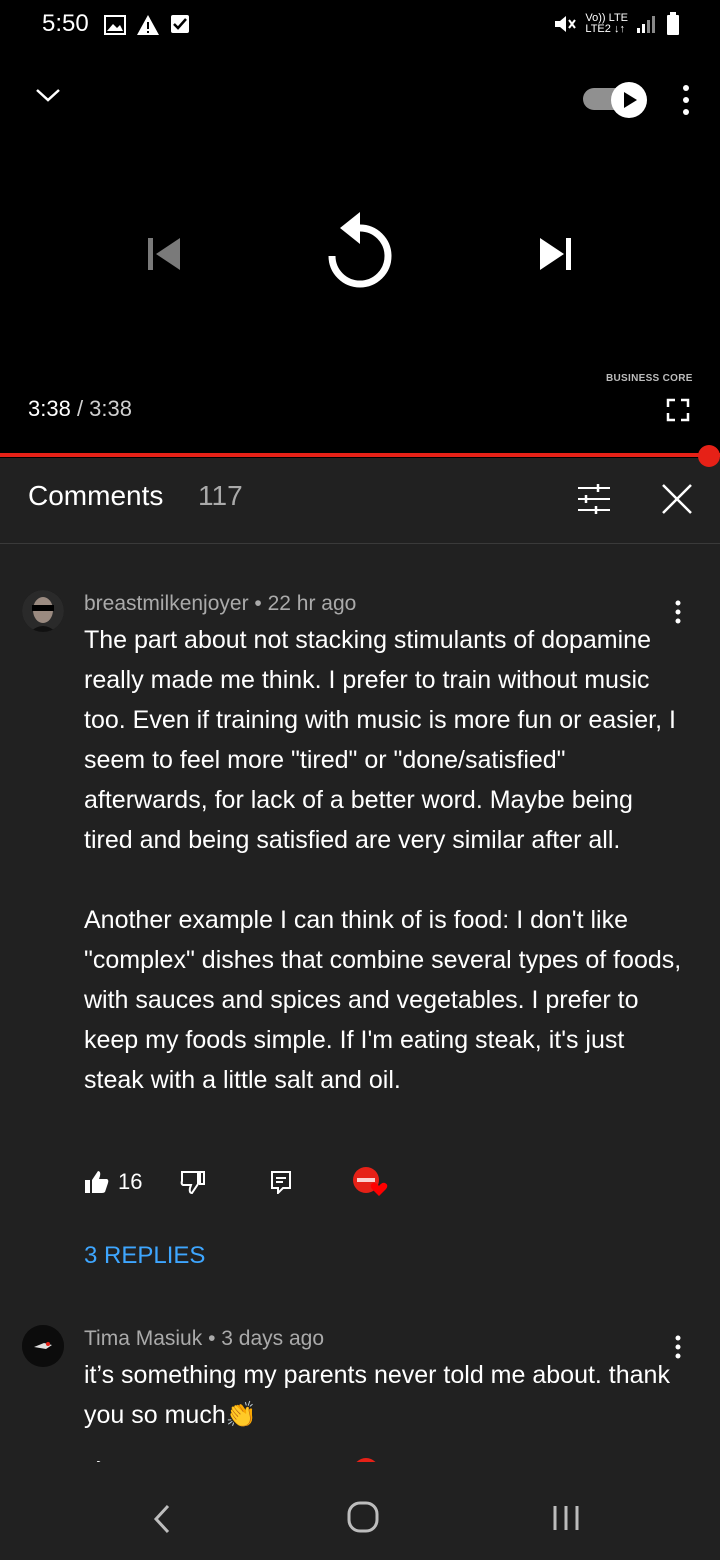 The width and height of the screenshot is (720, 1560). What do you see at coordinates (65, 23) in the screenshot?
I see `status-time: 5:50` at bounding box center [65, 23].